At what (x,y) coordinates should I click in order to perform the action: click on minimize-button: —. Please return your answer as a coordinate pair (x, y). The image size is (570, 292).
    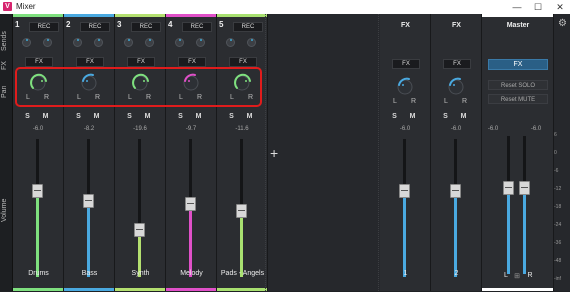
    Looking at the image, I should click on (517, 7).